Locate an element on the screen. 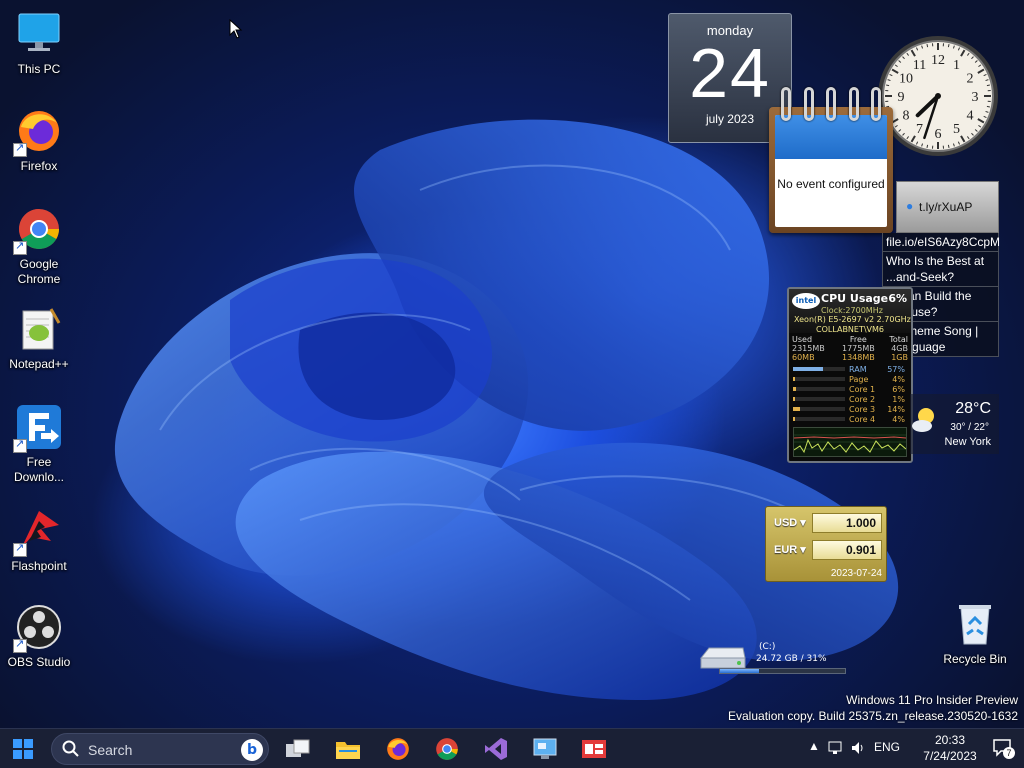 This screenshot has height=768, width=1024. language-indicator: ENG is located at coordinates (887, 747).